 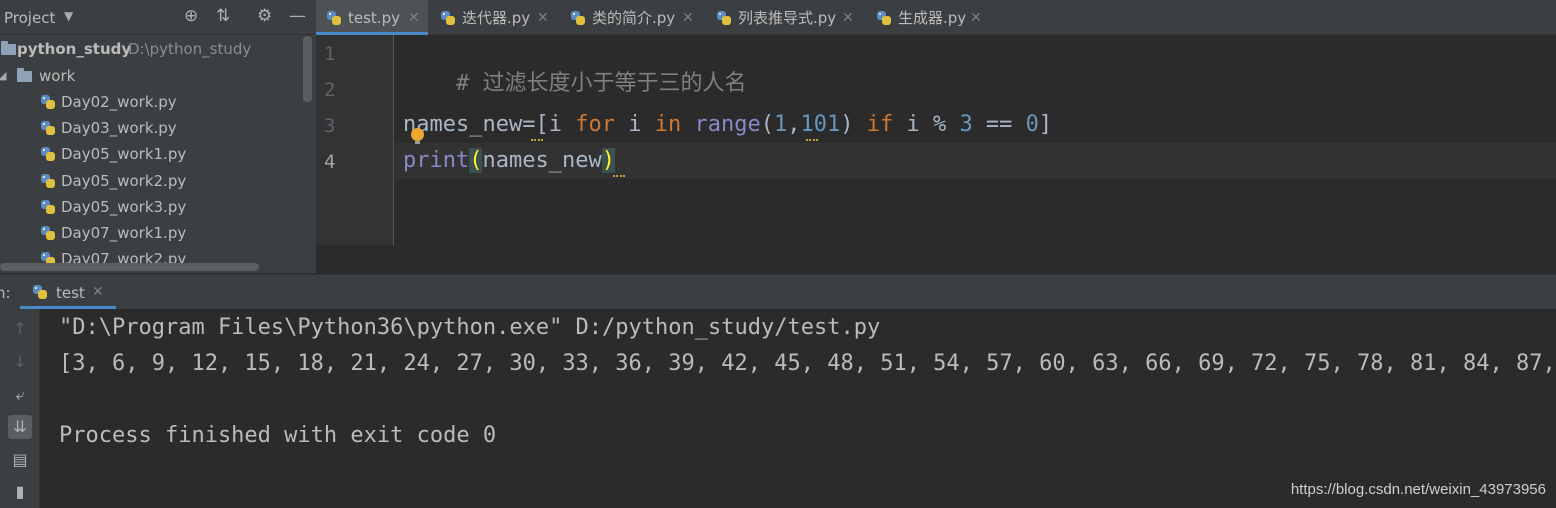 I want to click on tab-class-intro-py: 类的简介.py ✕, so click(x=632, y=17).